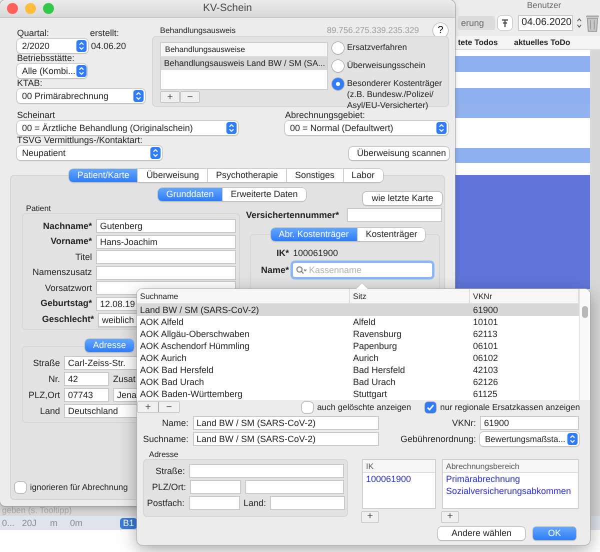  What do you see at coordinates (12, 8) in the screenshot?
I see `close-button` at bounding box center [12, 8].